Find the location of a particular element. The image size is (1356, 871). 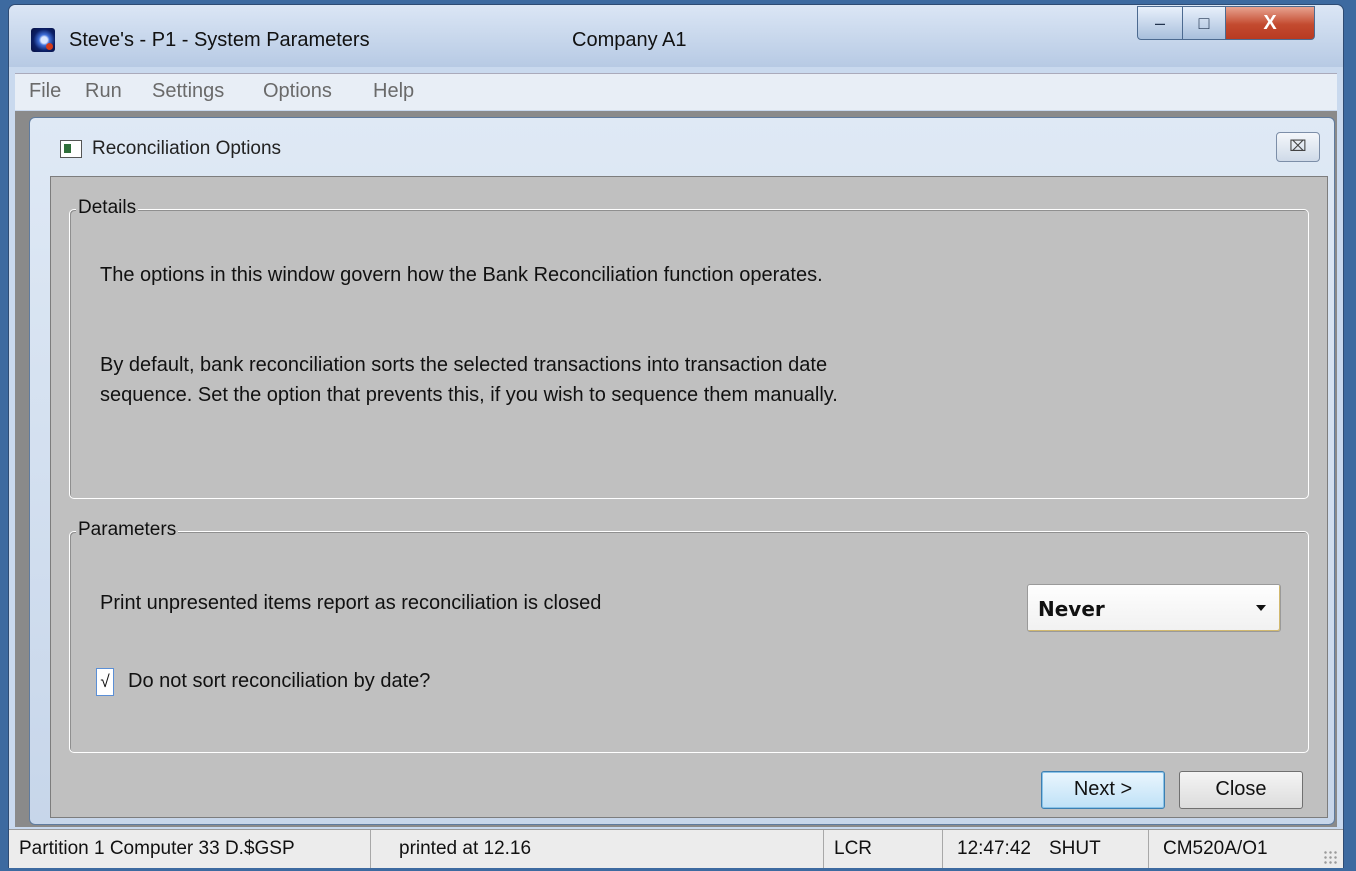

menu-file: File is located at coordinates (45, 91).